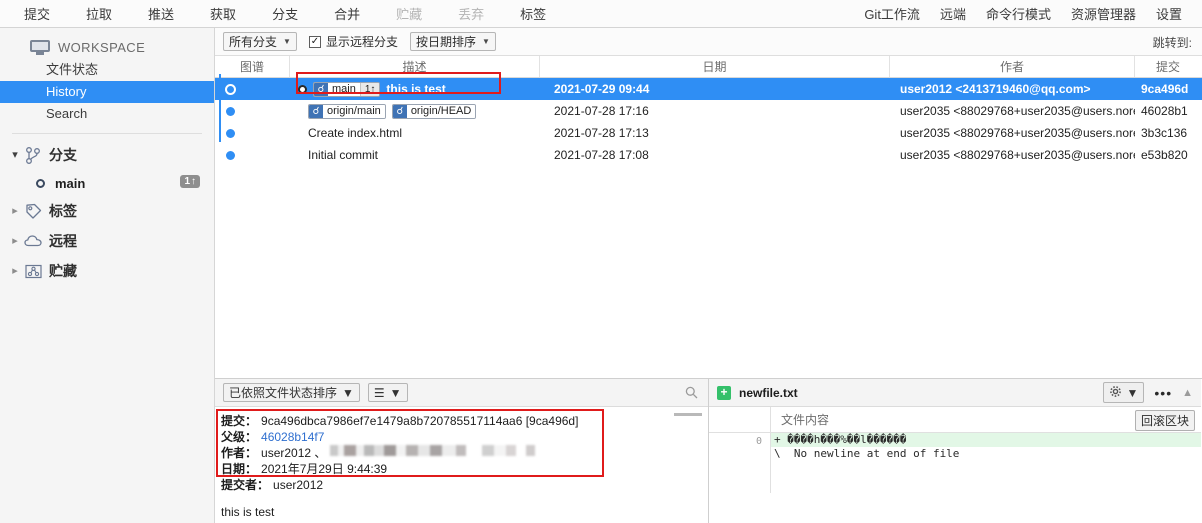 Image resolution: width=1202 pixels, height=523 pixels. Describe the element at coordinates (283, 393) in the screenshot. I see `file-sort-value: 已依照文件状态排序` at that location.